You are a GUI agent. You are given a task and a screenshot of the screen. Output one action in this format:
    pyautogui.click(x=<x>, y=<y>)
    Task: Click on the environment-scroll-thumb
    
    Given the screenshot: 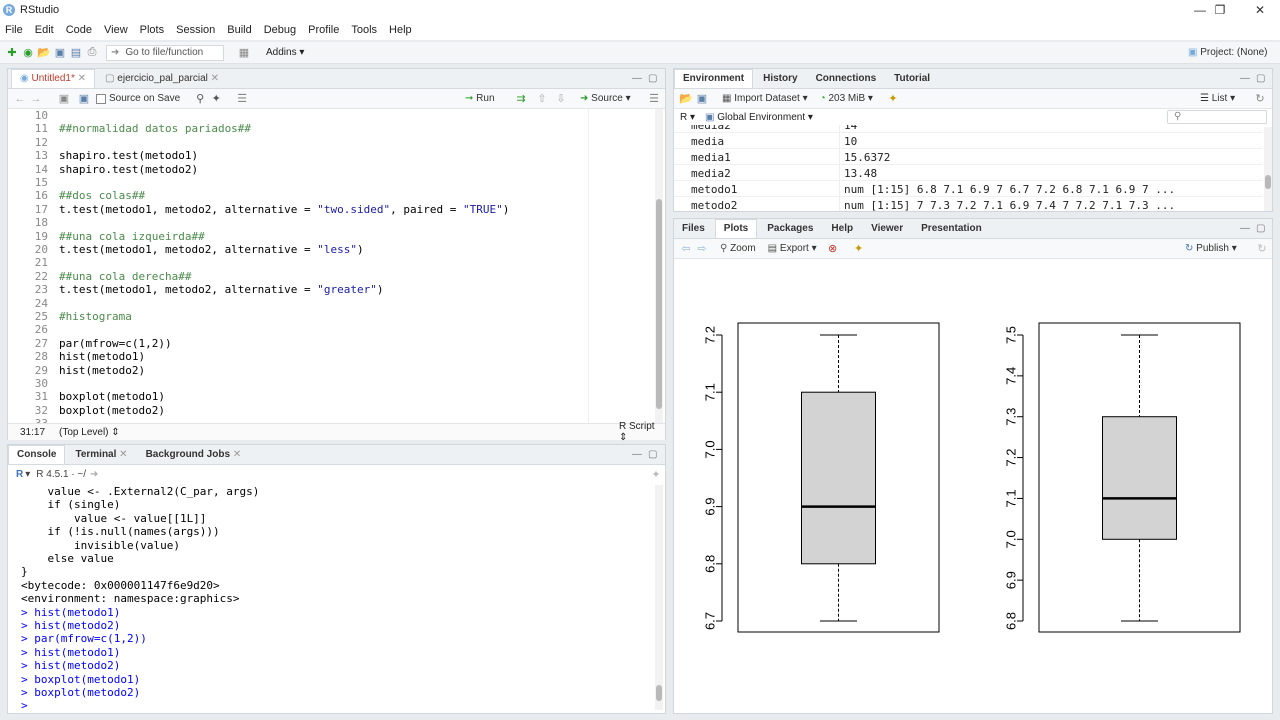 What is the action you would take?
    pyautogui.click(x=1268, y=182)
    